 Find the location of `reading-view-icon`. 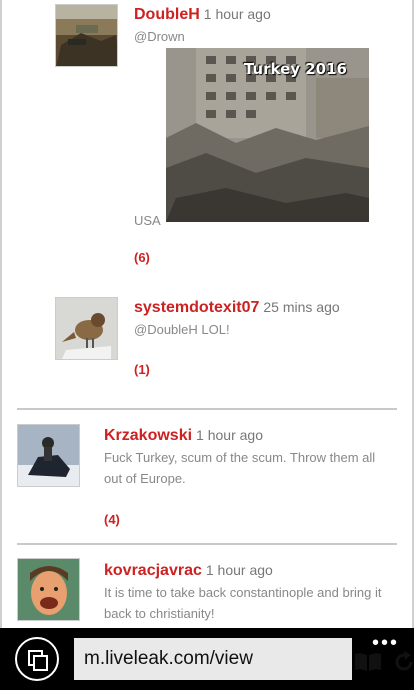

reading-view-icon is located at coordinates (368, 664).